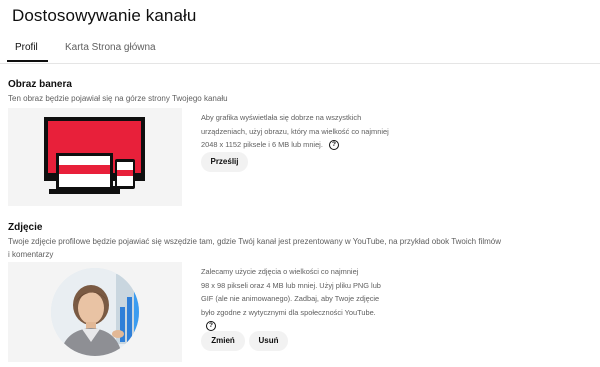 Image resolution: width=600 pixels, height=367 pixels. I want to click on remove-photo-button: Usuń, so click(268, 341).